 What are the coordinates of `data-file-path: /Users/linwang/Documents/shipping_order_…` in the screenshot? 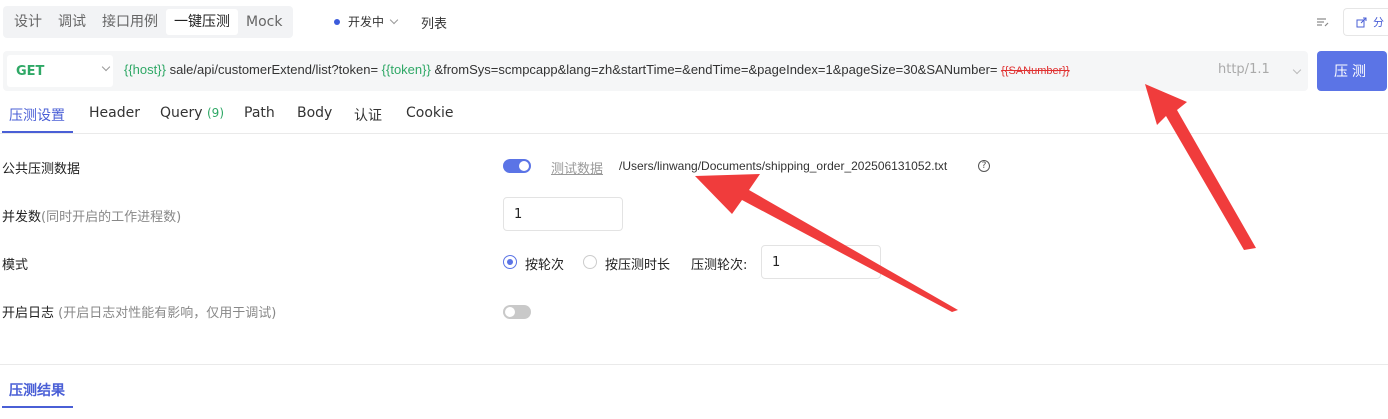 It's located at (783, 166).